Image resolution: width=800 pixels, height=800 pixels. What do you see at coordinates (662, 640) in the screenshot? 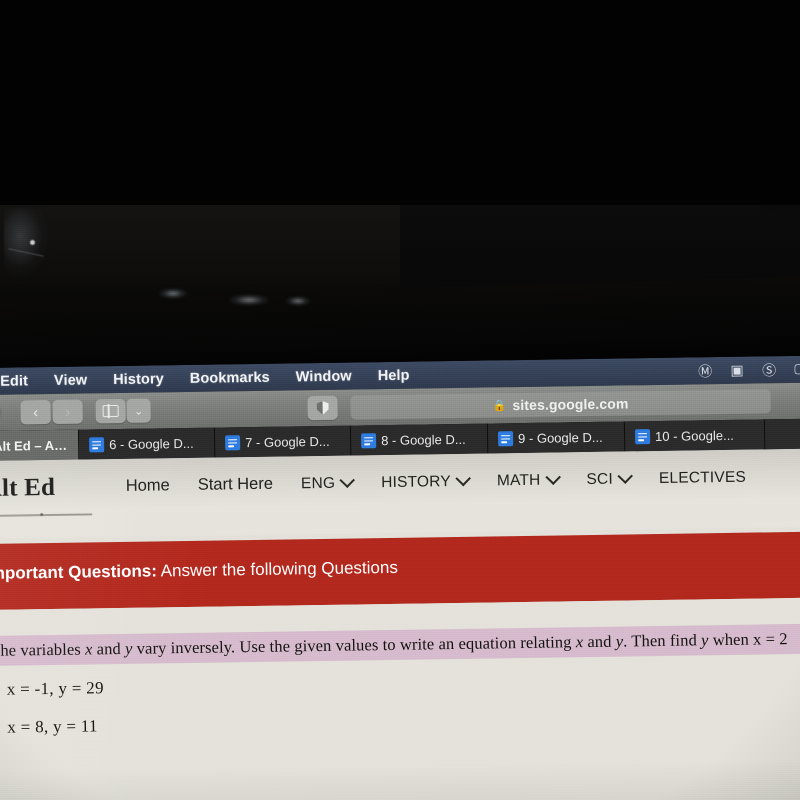
I see `prompt-part: . Then find` at bounding box center [662, 640].